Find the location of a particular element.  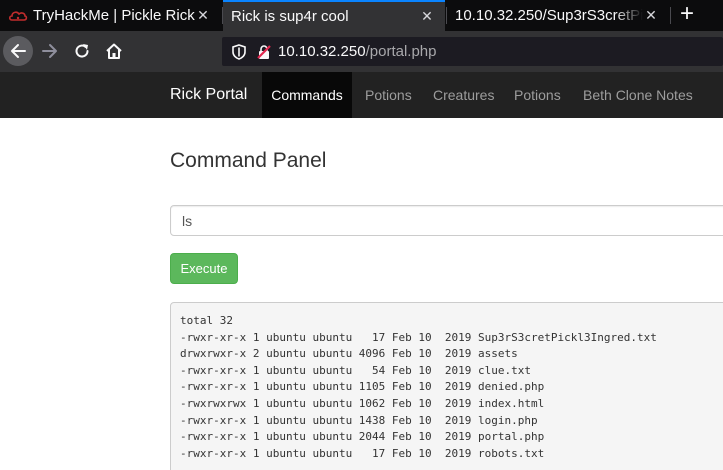

nav-commands: Commands is located at coordinates (307, 95).